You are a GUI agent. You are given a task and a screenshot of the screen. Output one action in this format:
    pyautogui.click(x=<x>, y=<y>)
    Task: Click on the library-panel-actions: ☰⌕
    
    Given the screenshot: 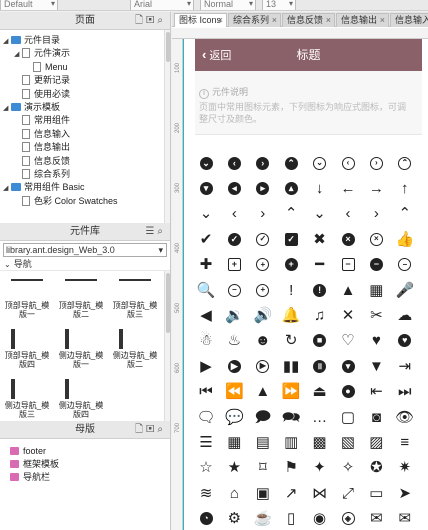 What is the action you would take?
    pyautogui.click(x=155, y=232)
    